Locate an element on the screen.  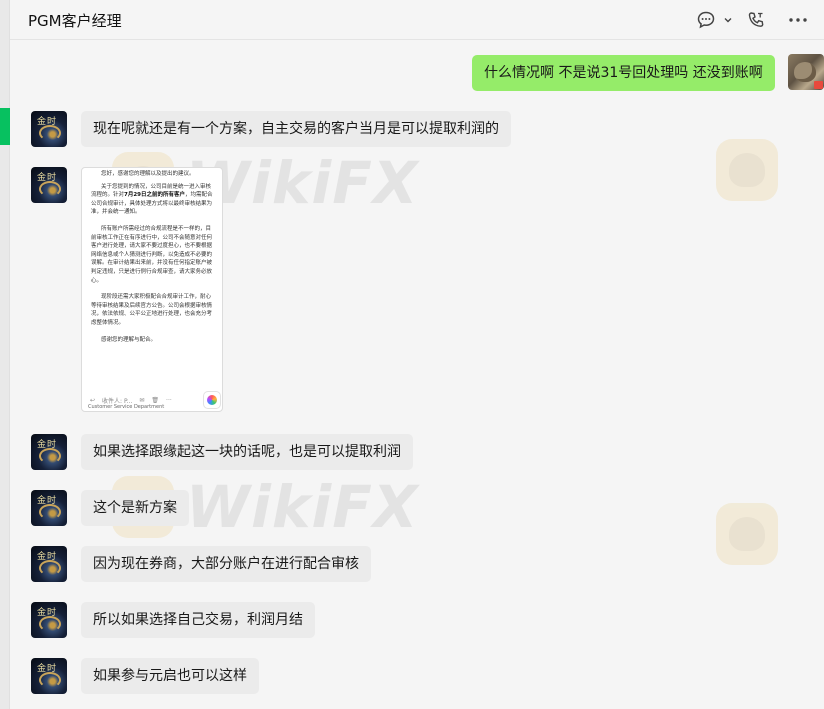
more-icon-svg is located at coordinates (798, 20).